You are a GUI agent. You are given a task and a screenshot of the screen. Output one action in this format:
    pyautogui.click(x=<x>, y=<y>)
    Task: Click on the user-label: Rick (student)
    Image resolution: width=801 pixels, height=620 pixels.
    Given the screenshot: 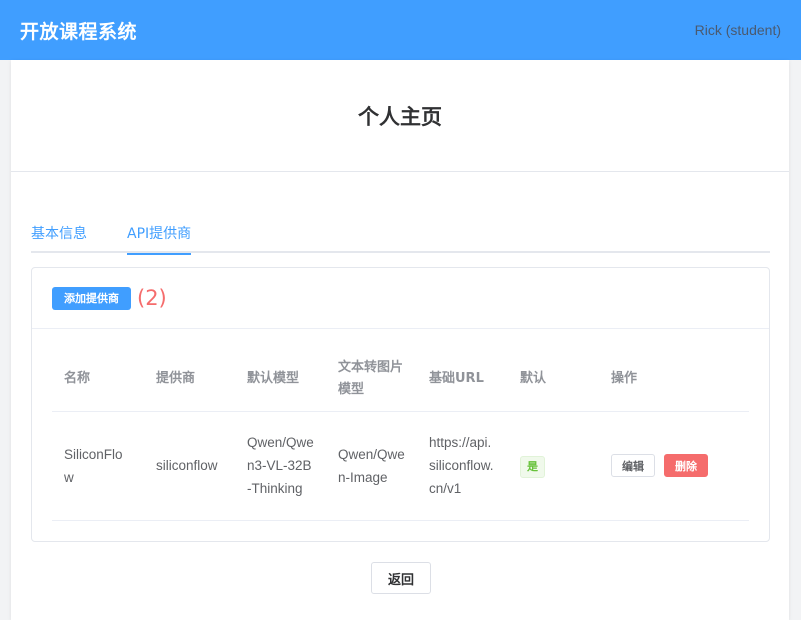 What is the action you would take?
    pyautogui.click(x=738, y=30)
    